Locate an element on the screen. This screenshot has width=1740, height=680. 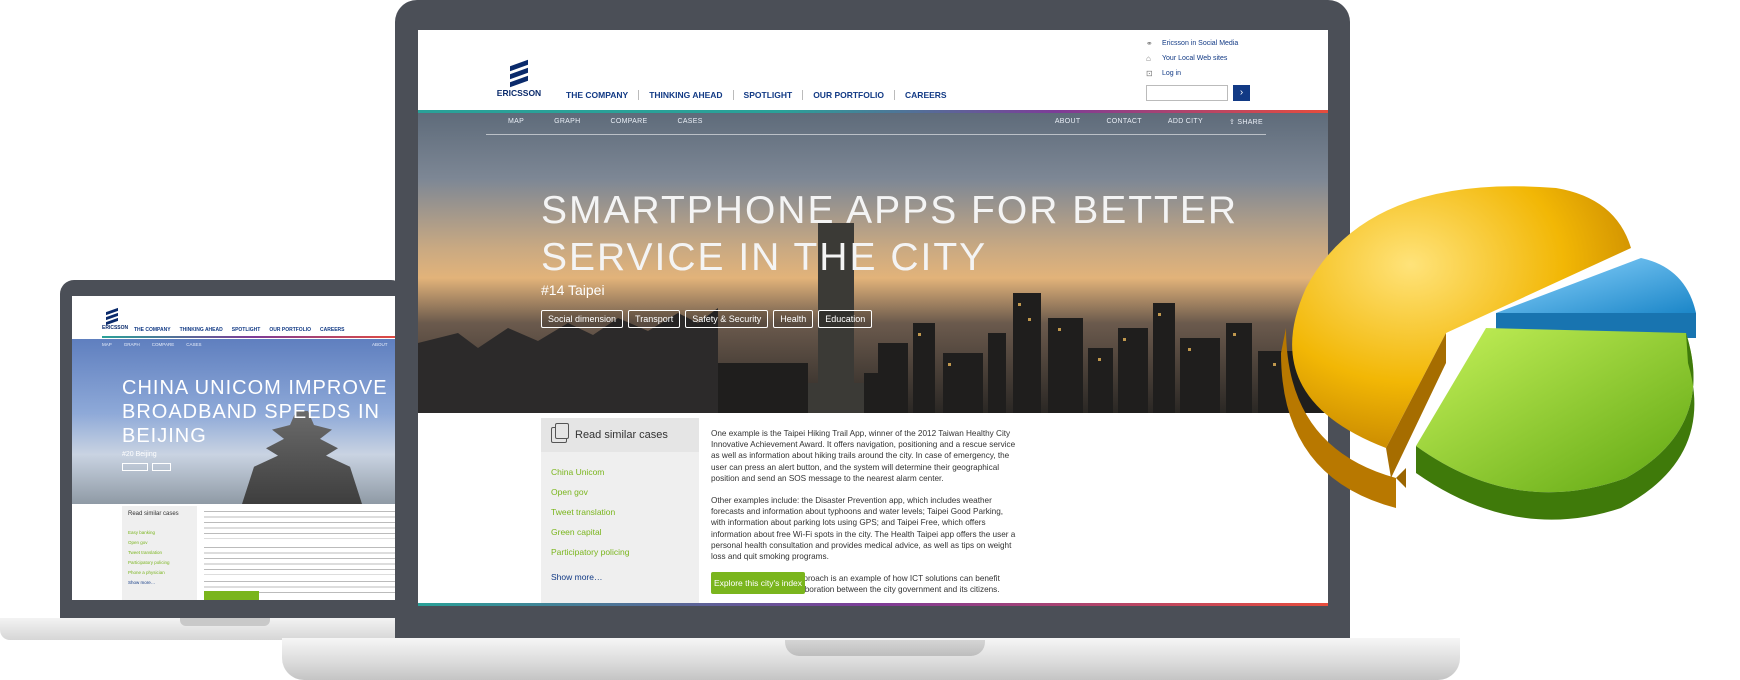
hero-city-rank: #14 Taipei is located at coordinates (573, 290).